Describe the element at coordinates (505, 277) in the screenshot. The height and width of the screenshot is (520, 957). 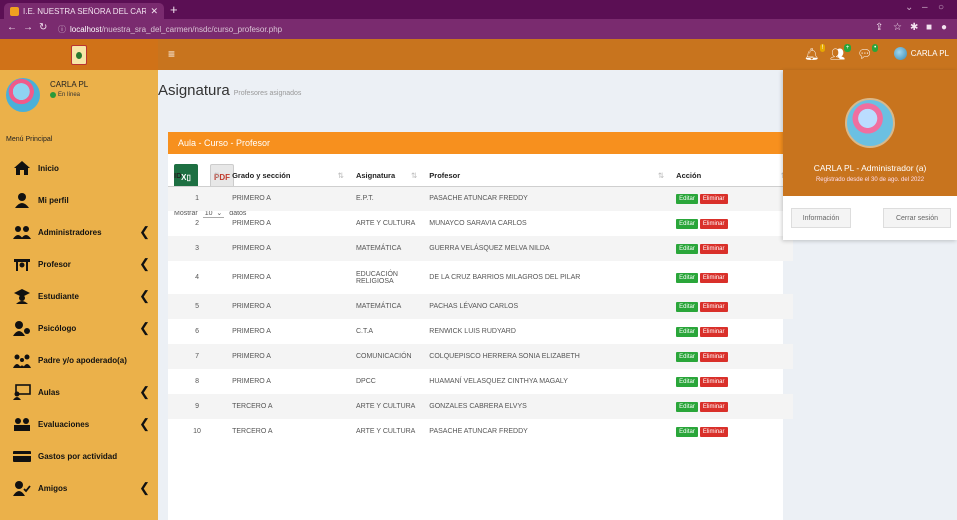
I see `cell-profesor: DE LA CRUZ BARRIOS MILAGROS DEL PILAR` at that location.